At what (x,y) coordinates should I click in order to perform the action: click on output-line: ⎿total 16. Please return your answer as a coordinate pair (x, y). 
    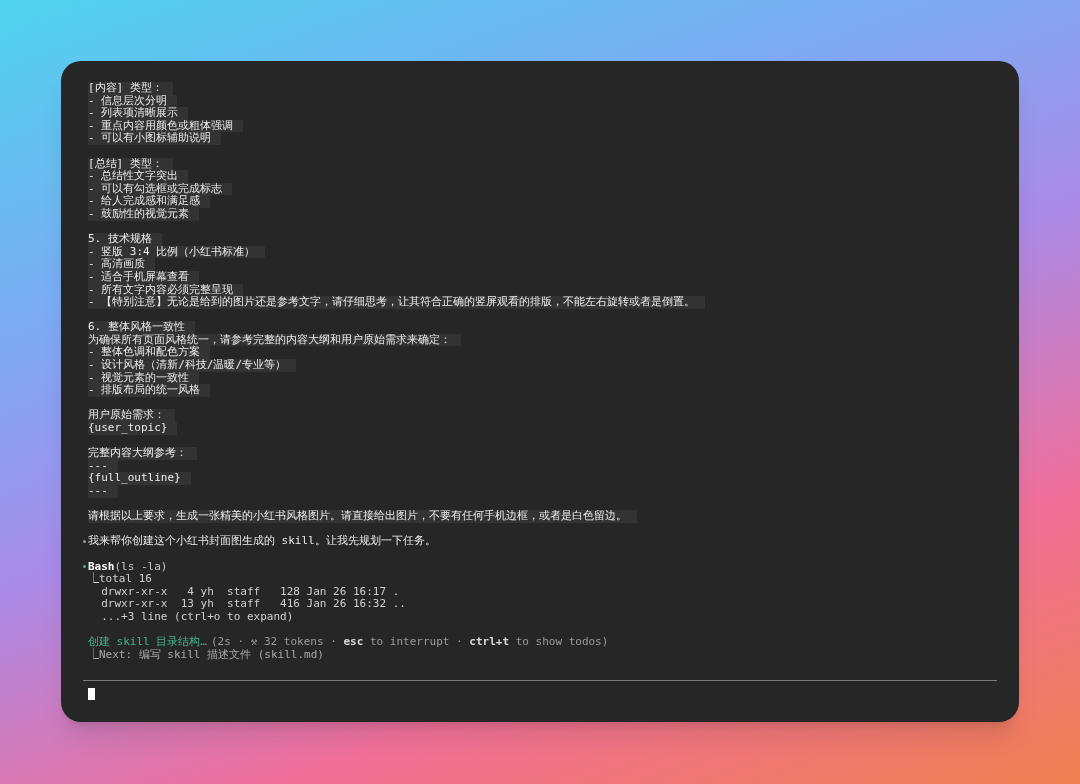
    Looking at the image, I should click on (120, 579).